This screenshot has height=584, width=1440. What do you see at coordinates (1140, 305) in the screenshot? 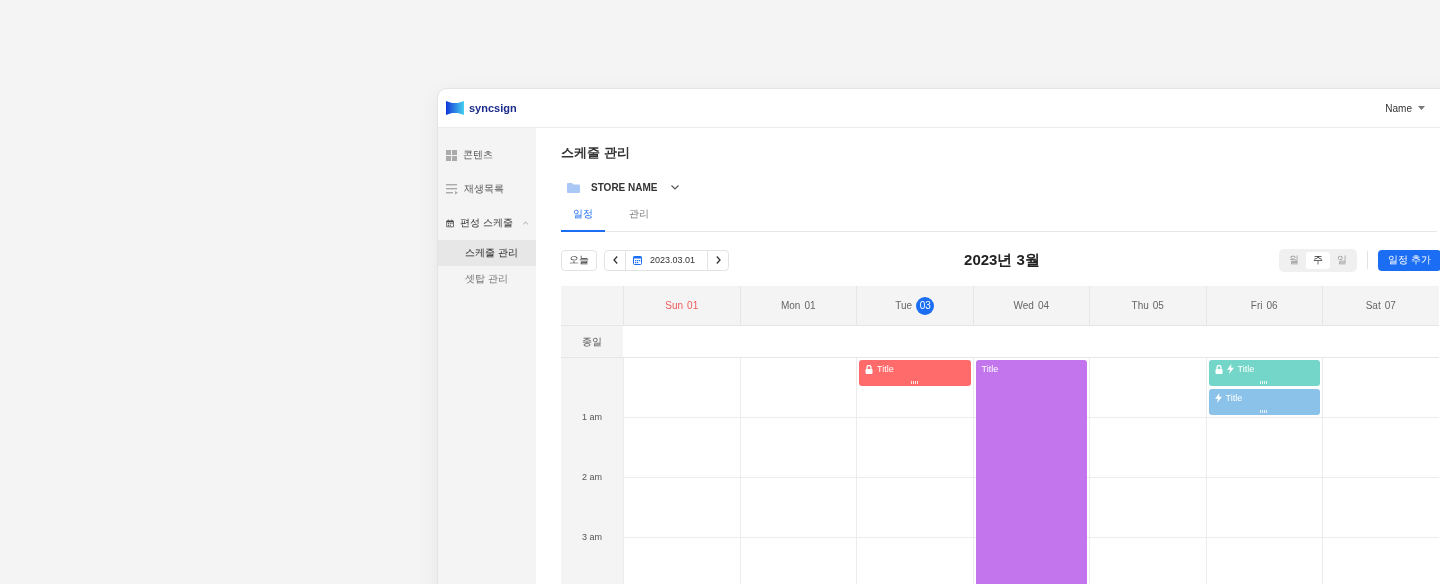
I see `weekday-label: Thu` at bounding box center [1140, 305].